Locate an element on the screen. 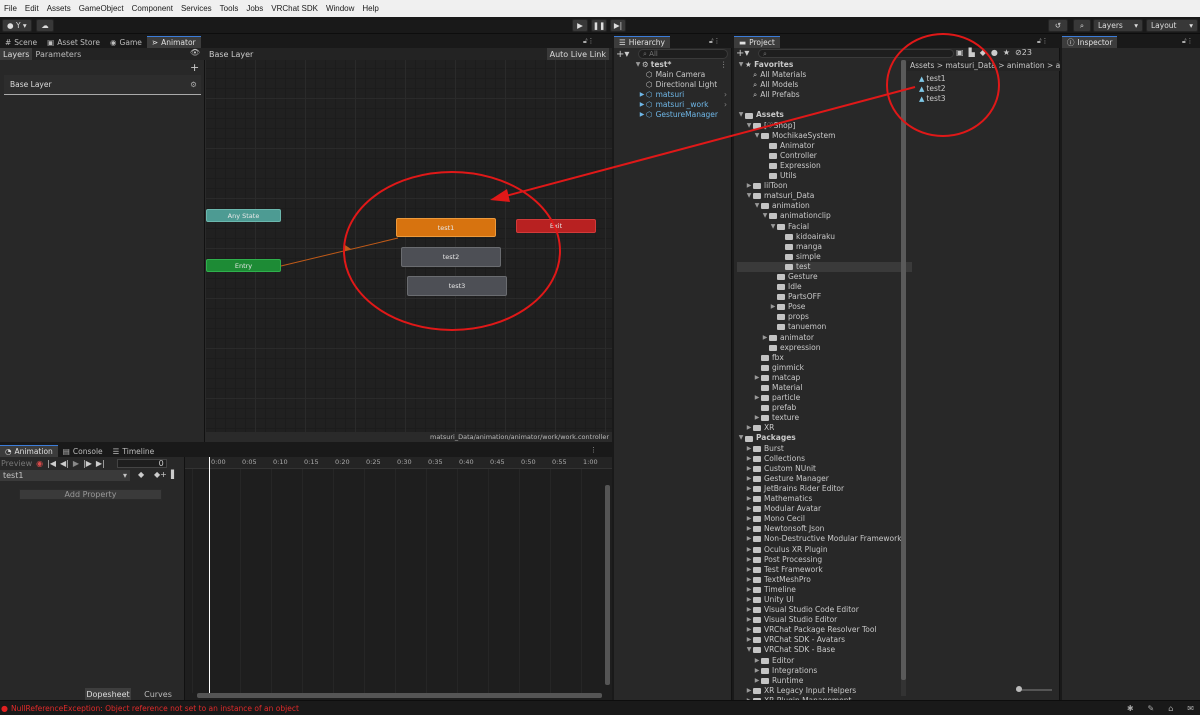 This screenshot has height=715, width=1200. tab-game: ◉ Game is located at coordinates (126, 42).